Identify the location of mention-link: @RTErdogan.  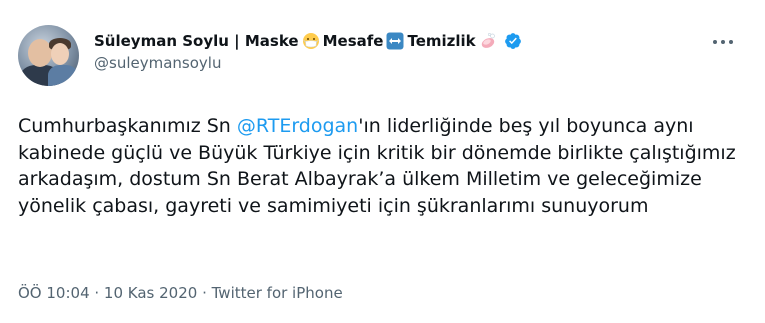
(297, 126).